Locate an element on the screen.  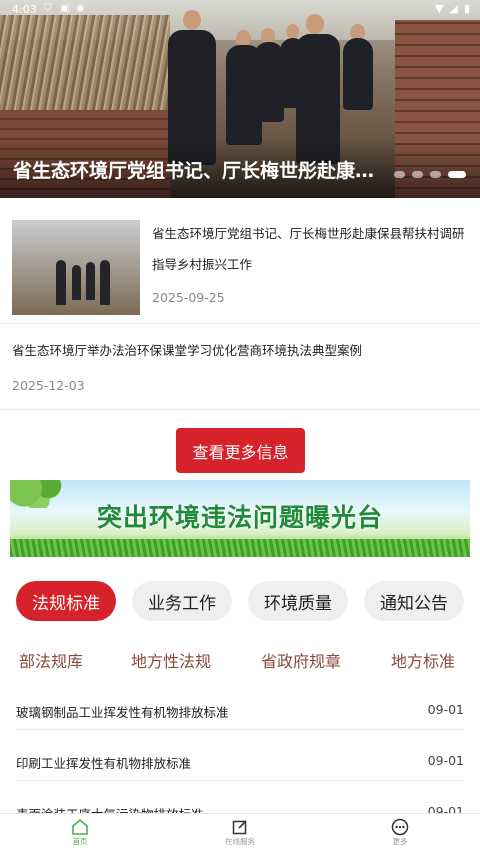
status-bar: 4:03 ⛉ ▣ ◉ ▼ ◢ ▮ is located at coordinates (240, 10).